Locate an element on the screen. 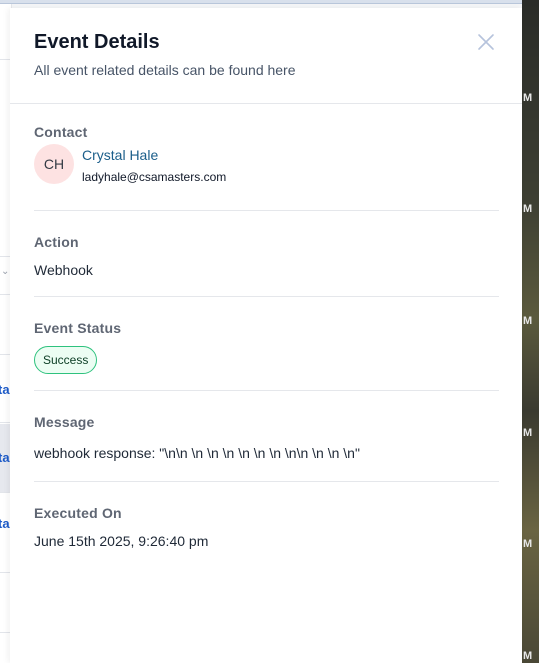 The width and height of the screenshot is (539, 663). close-button is located at coordinates (486, 42).